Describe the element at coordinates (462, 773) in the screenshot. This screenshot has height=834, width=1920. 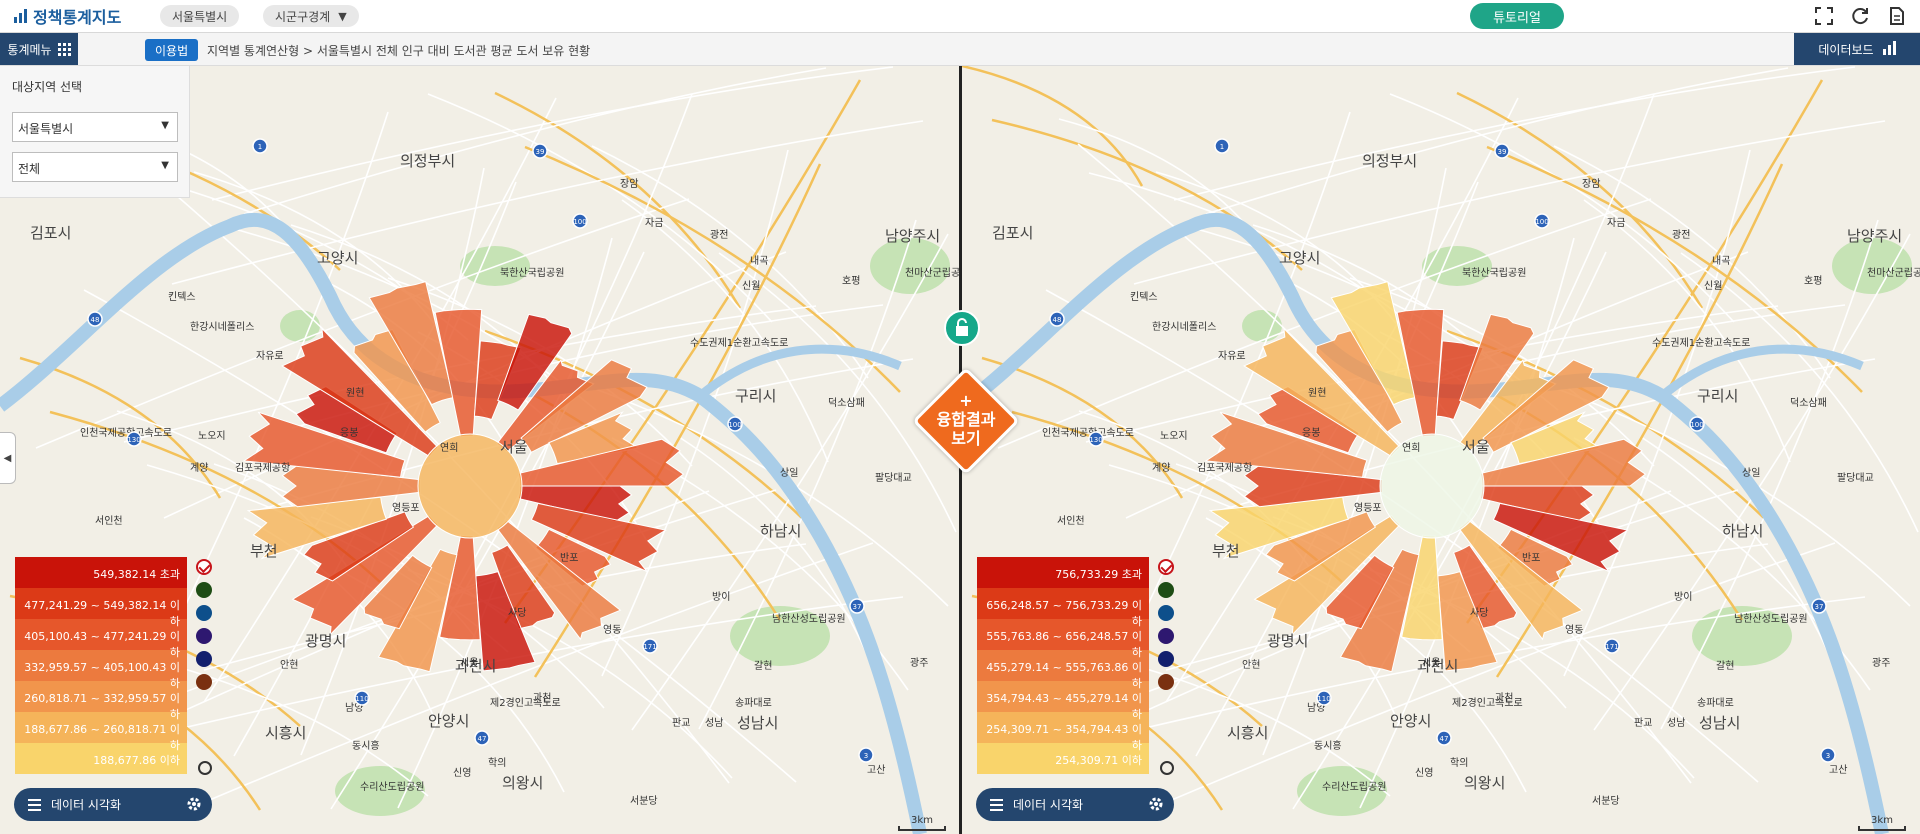
I see `map-label: 신영` at that location.